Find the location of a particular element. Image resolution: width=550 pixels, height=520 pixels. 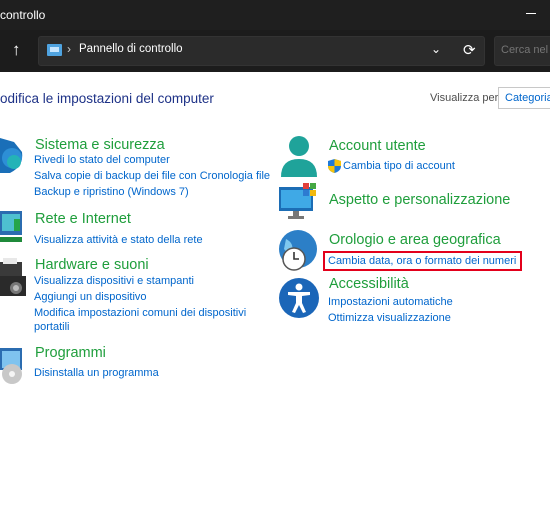

category-title-hardware-sound: Hardware e suoni is located at coordinates (92, 265).